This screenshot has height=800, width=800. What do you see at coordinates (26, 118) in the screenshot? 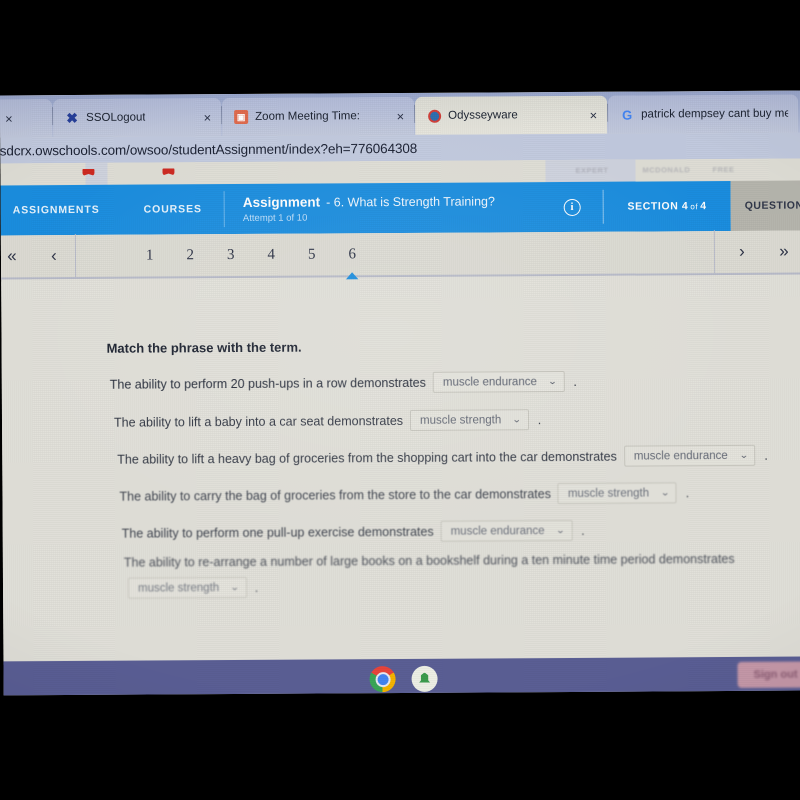
I see `browser-tab-0: ×` at bounding box center [26, 118].